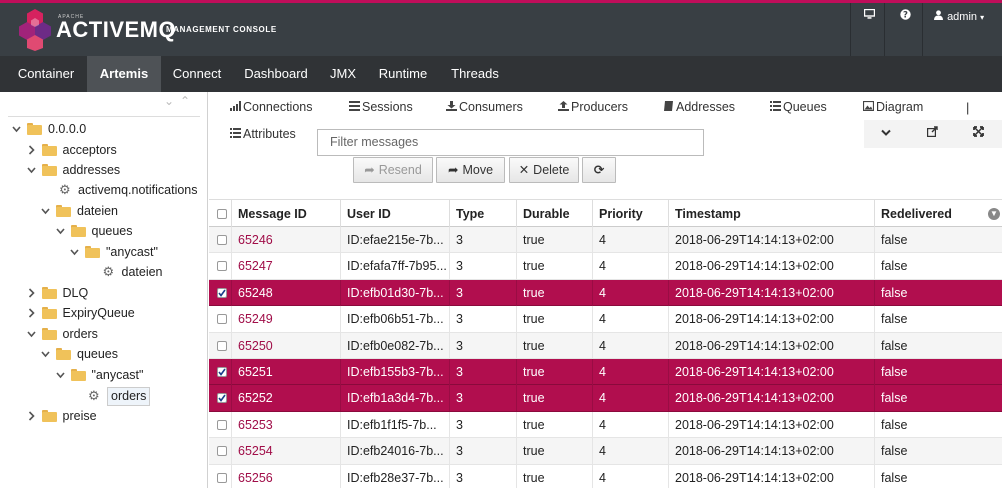 Image resolution: width=1002 pixels, height=488 pixels. I want to click on tree-node: ⚙ dateien, so click(103, 272).